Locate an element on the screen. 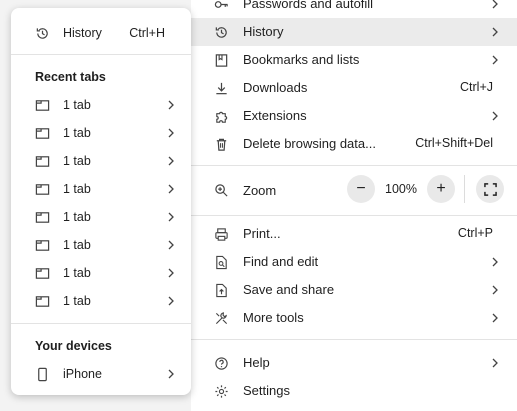 The image size is (517, 411). zoom-in-button: + is located at coordinates (441, 189).